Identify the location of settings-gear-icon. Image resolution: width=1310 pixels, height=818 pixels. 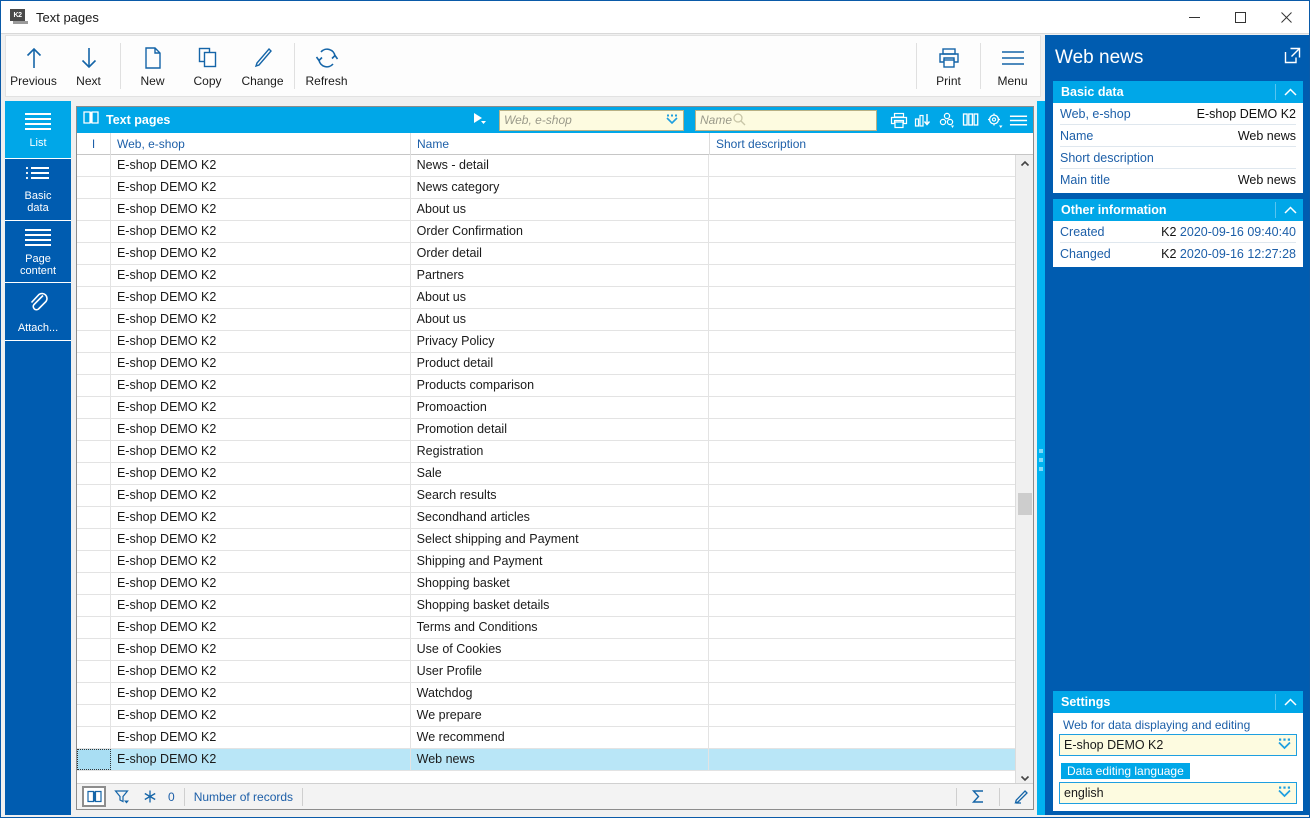
(994, 120).